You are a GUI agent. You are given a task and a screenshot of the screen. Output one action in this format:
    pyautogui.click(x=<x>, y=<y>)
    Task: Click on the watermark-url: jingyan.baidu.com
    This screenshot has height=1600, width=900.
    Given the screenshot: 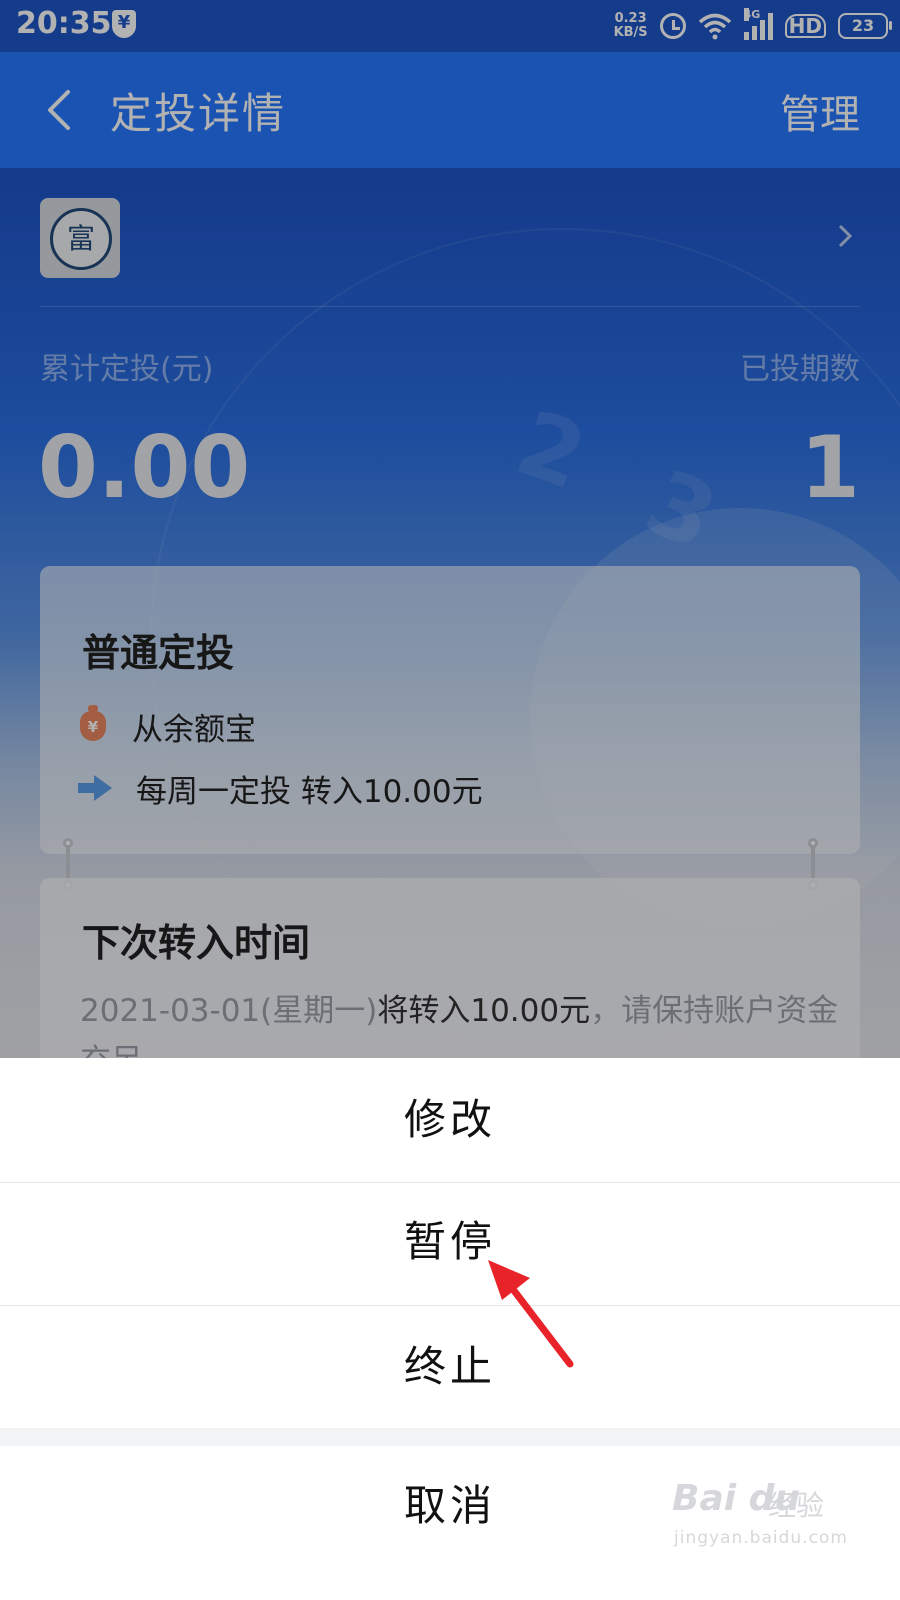 What is the action you would take?
    pyautogui.click(x=761, y=1538)
    